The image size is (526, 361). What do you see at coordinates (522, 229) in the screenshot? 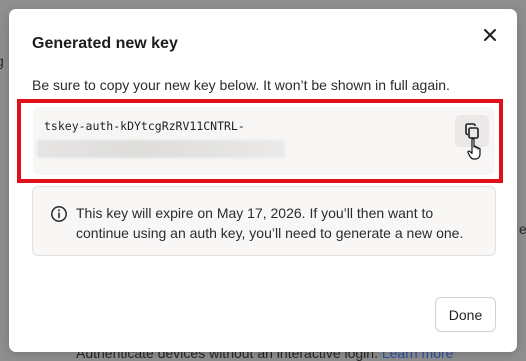
I see `background-text-fragment: e` at bounding box center [522, 229].